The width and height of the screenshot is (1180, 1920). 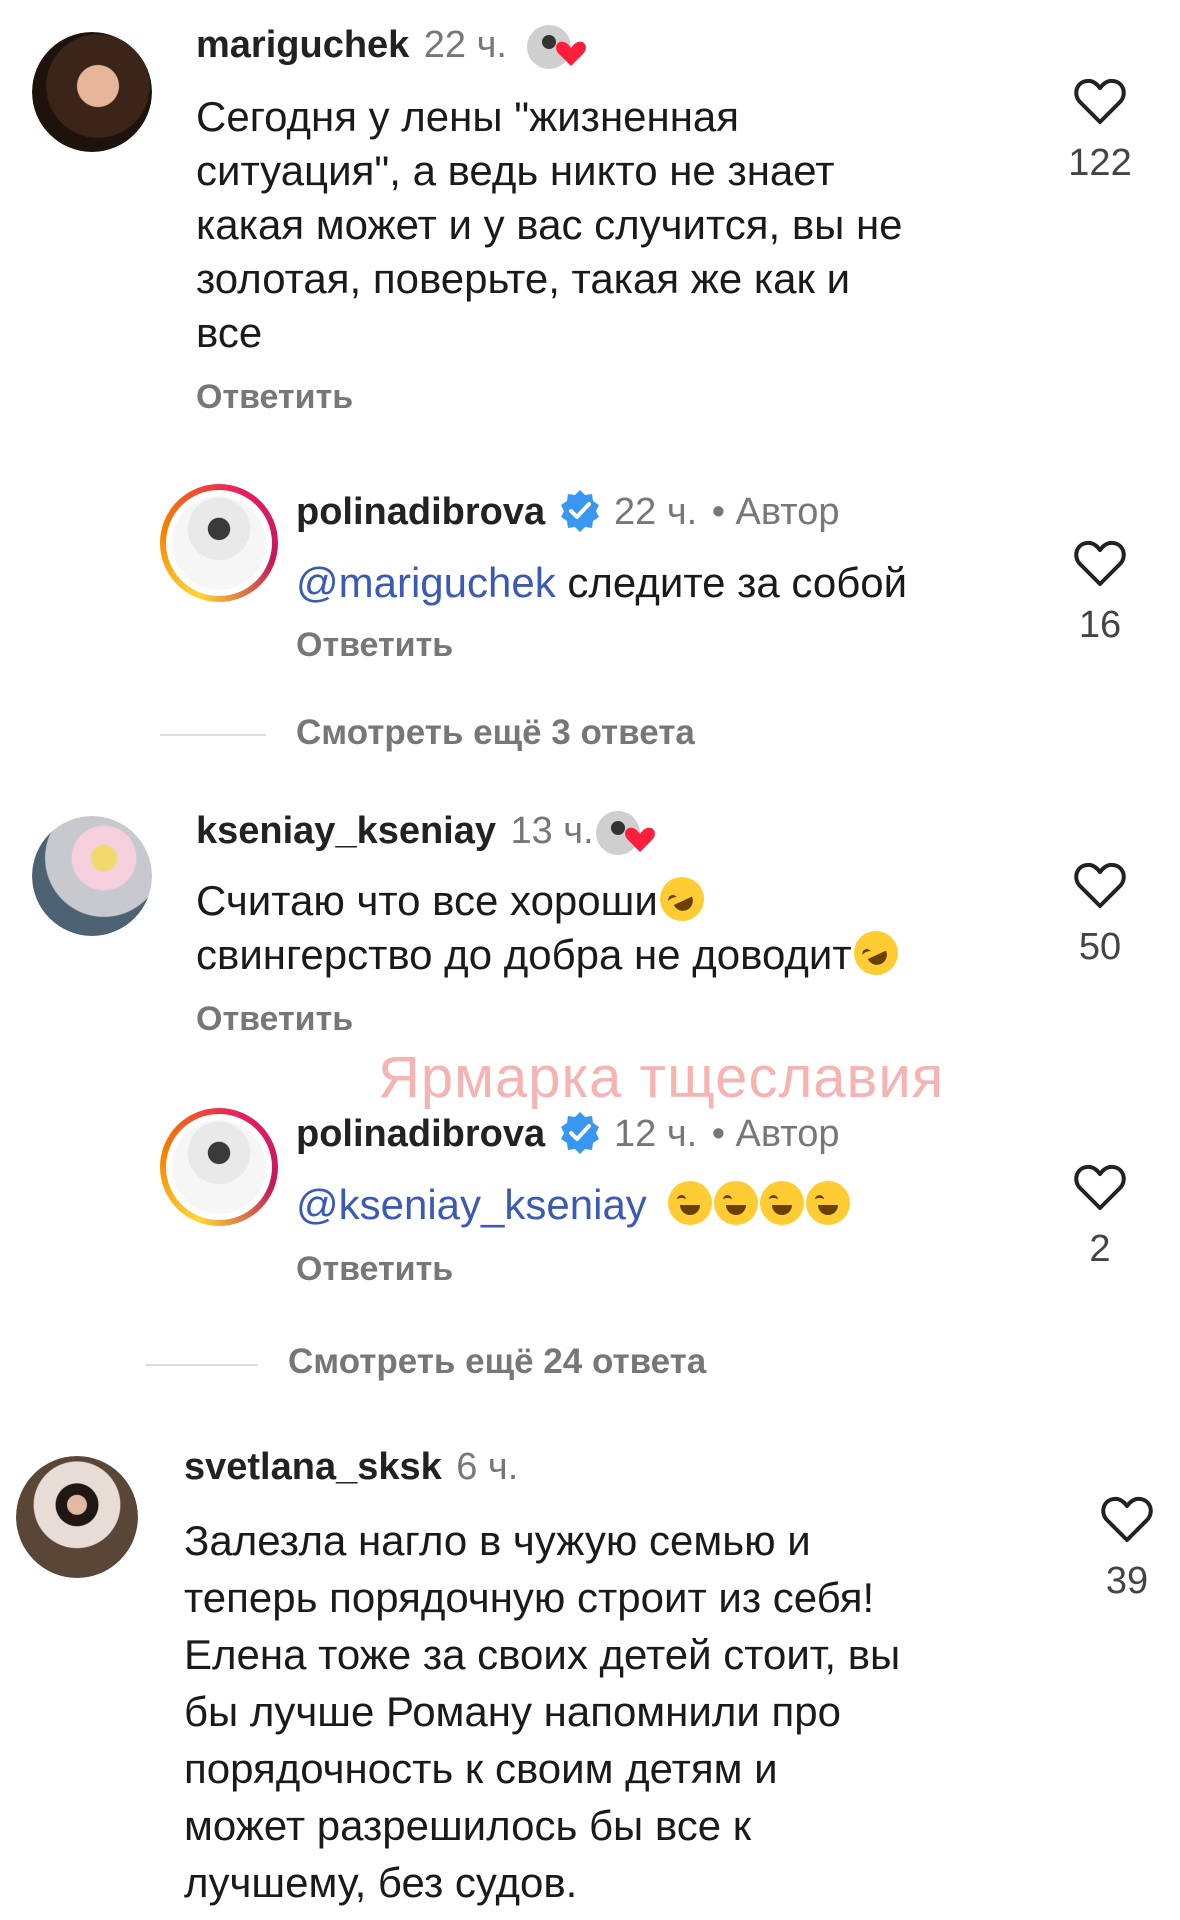 What do you see at coordinates (1100, 1249) in the screenshot?
I see `like-count: 2` at bounding box center [1100, 1249].